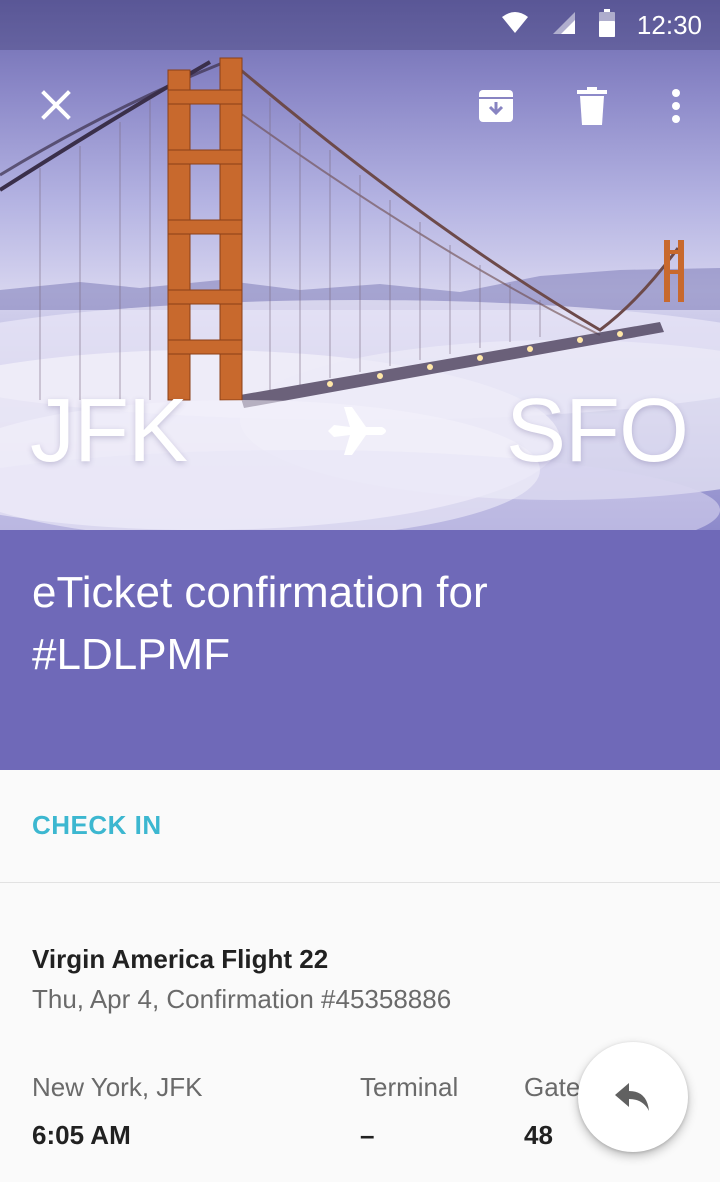 The image size is (720, 1182). I want to click on reply-icon, so click(632, 1097).